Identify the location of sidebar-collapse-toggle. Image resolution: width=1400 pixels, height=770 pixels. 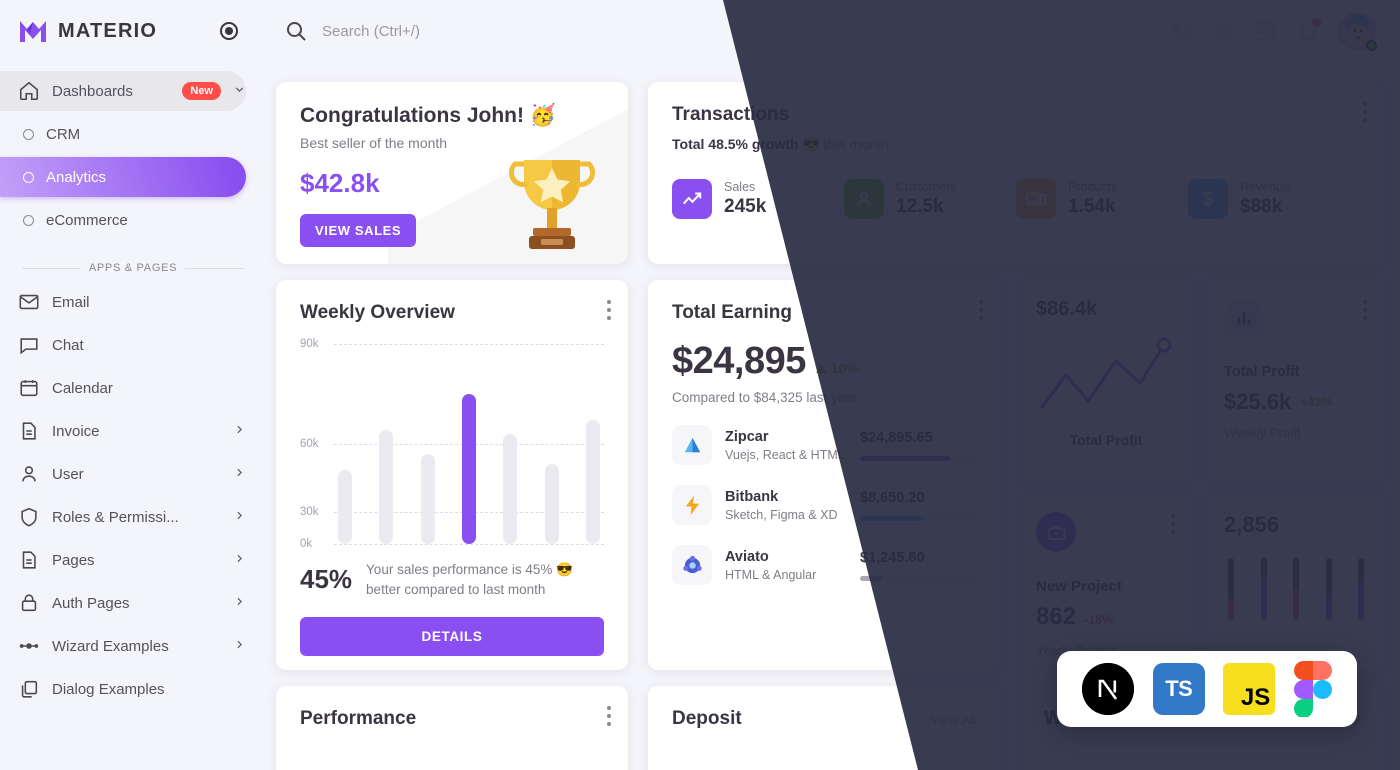
(229, 31).